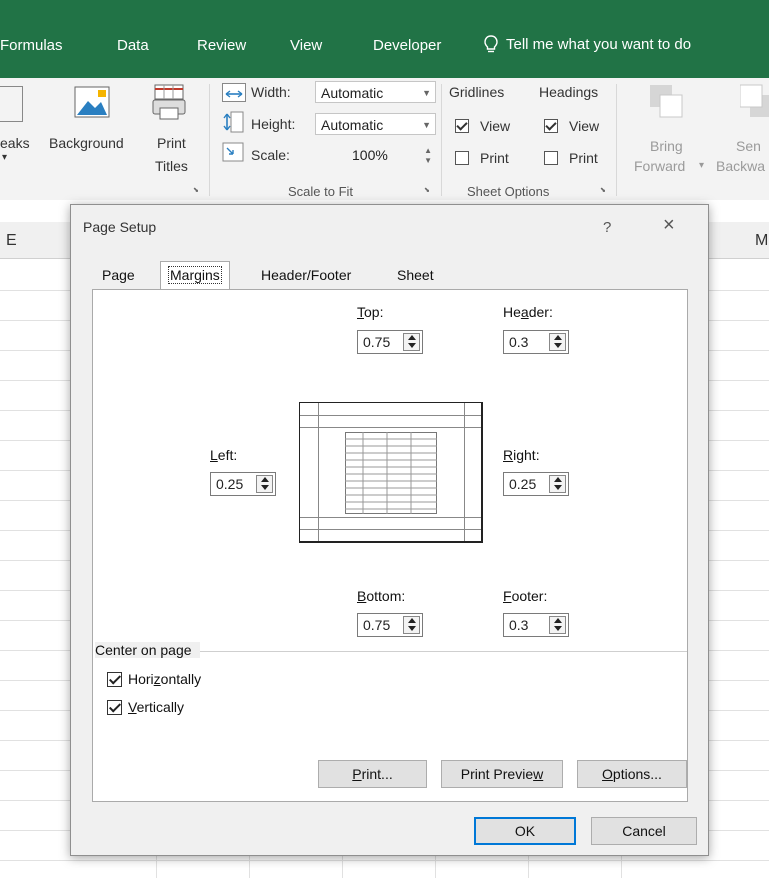 The width and height of the screenshot is (769, 878). What do you see at coordinates (551, 126) in the screenshot?
I see `headings-view-checkbox` at bounding box center [551, 126].